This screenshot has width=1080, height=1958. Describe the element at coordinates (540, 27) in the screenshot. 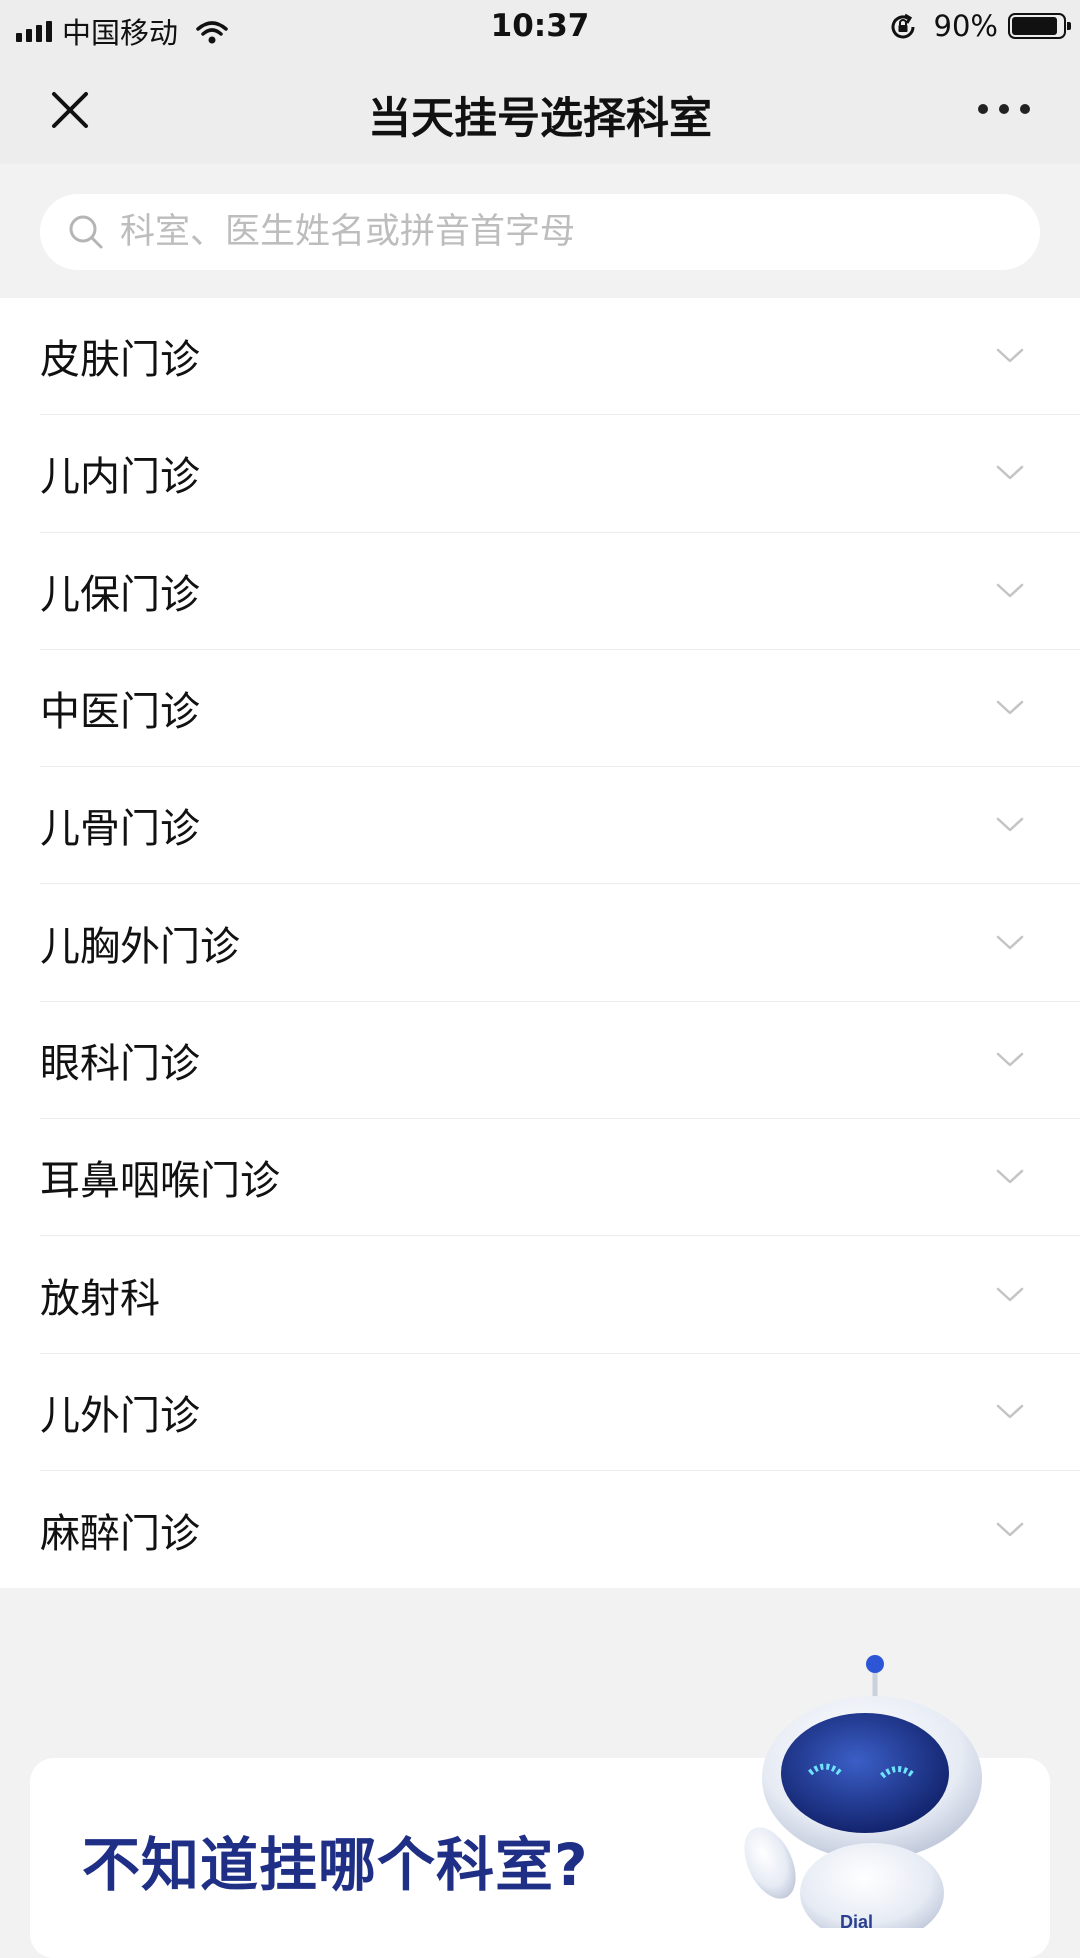

I see `status-bar: 中国移动 10:37 90%` at that location.